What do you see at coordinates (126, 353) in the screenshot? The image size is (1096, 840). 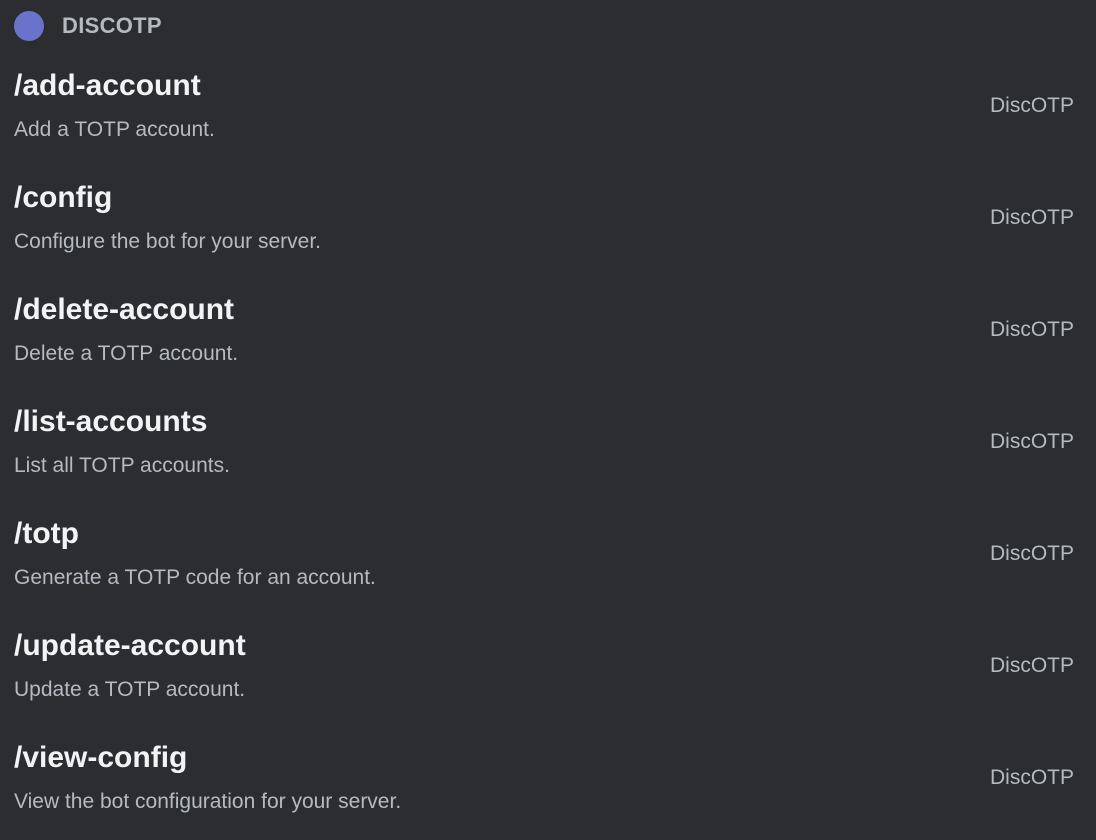 I see `command-description: Delete a TOTP account.` at bounding box center [126, 353].